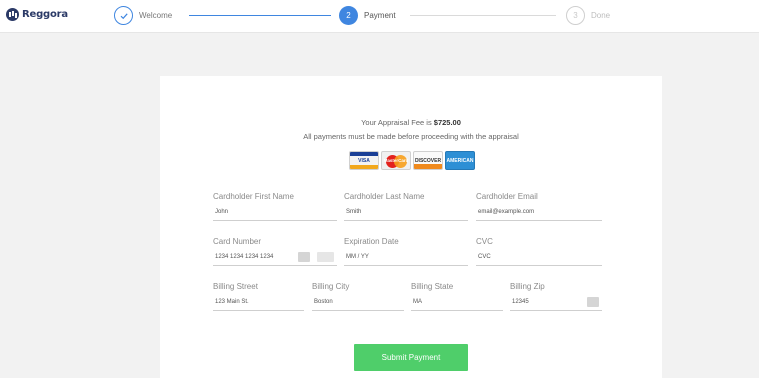 This screenshot has width=759, height=378. Describe the element at coordinates (275, 214) in the screenshot. I see `first-name-input: John` at that location.